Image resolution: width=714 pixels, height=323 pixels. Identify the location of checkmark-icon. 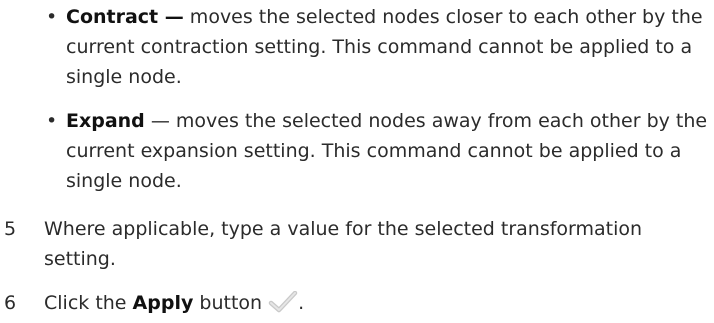
(283, 301).